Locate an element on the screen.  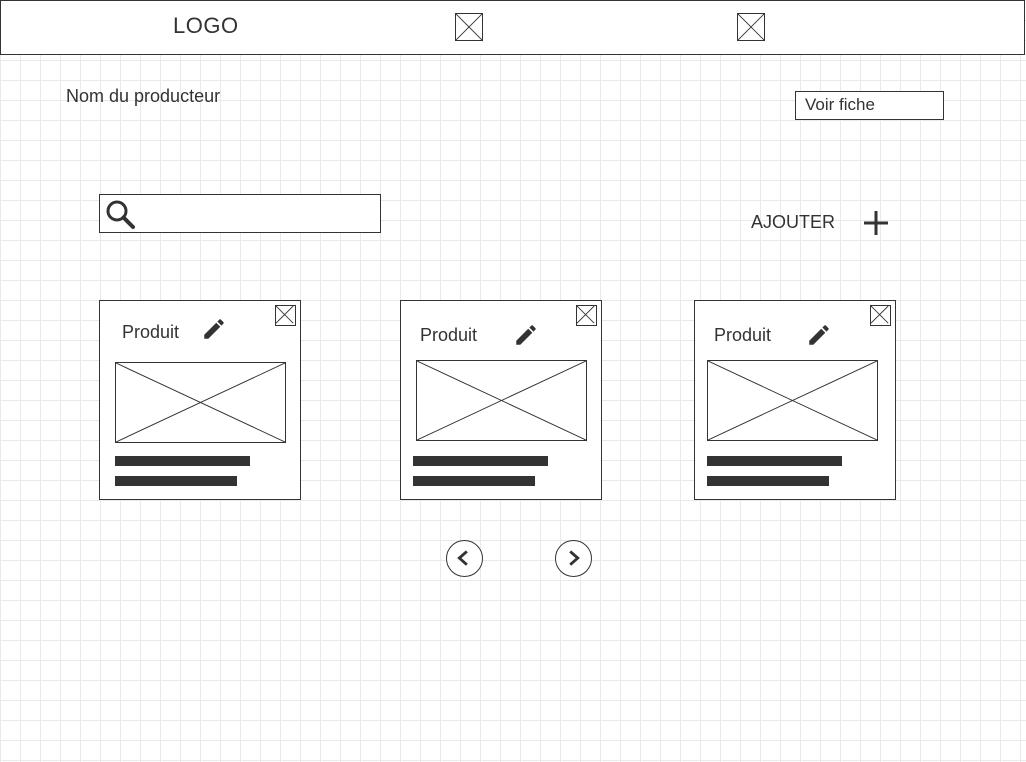
search-box is located at coordinates (240, 213).